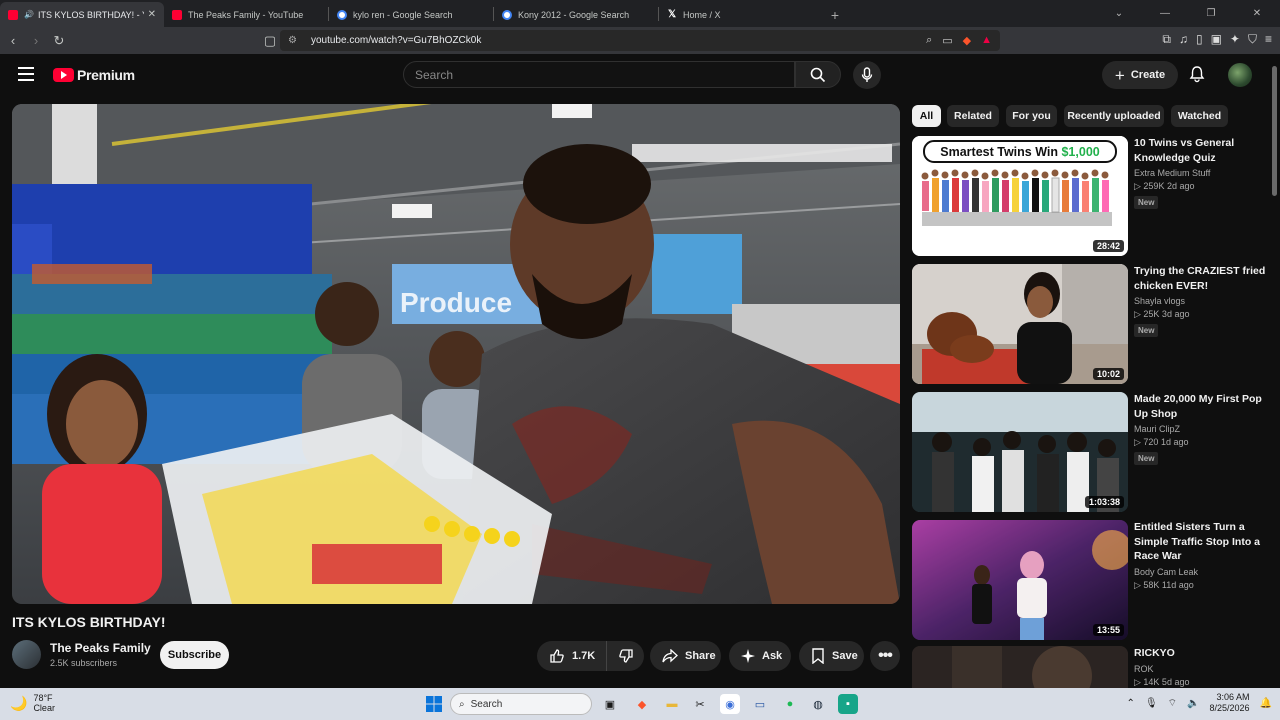 This screenshot has width=1280, height=720. Describe the element at coordinates (867, 75) in the screenshot. I see `voice-search-button` at that location.